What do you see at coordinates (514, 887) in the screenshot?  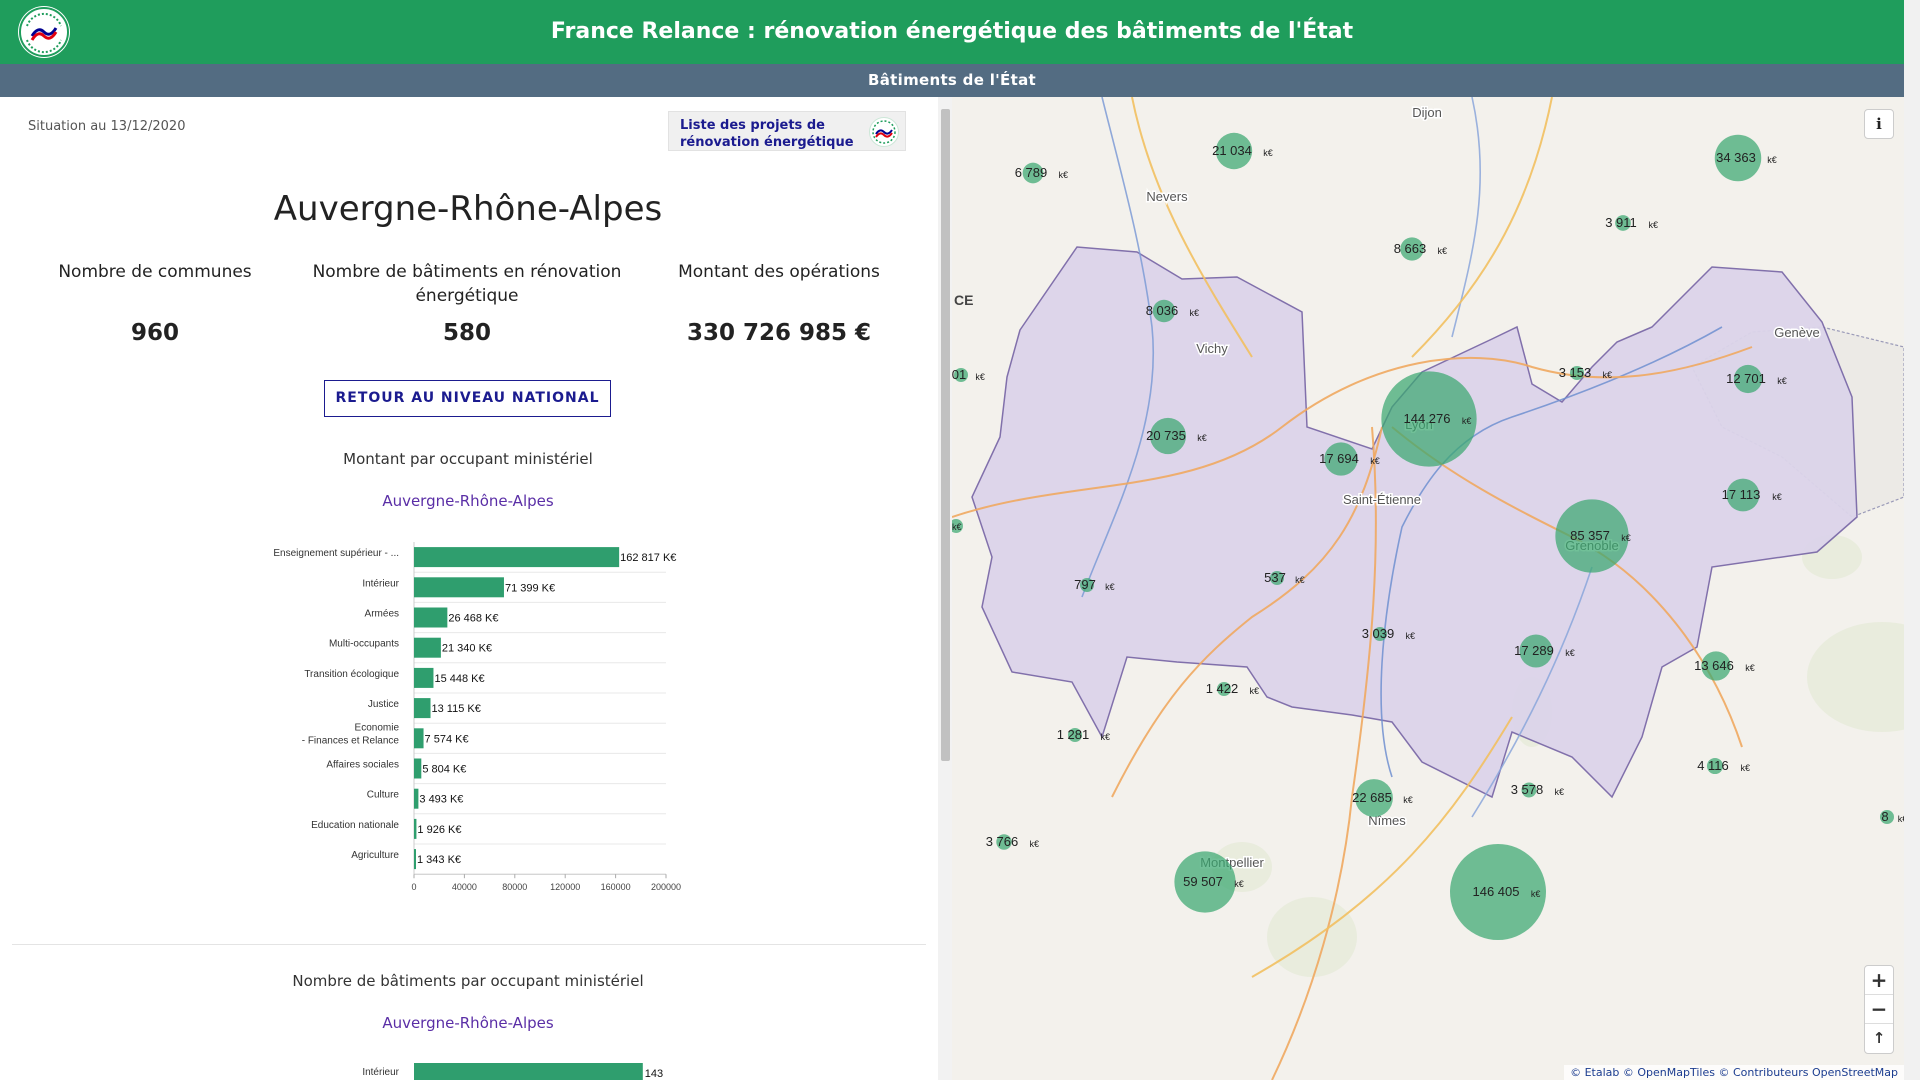 I see `x-tick-label: 80000` at bounding box center [514, 887].